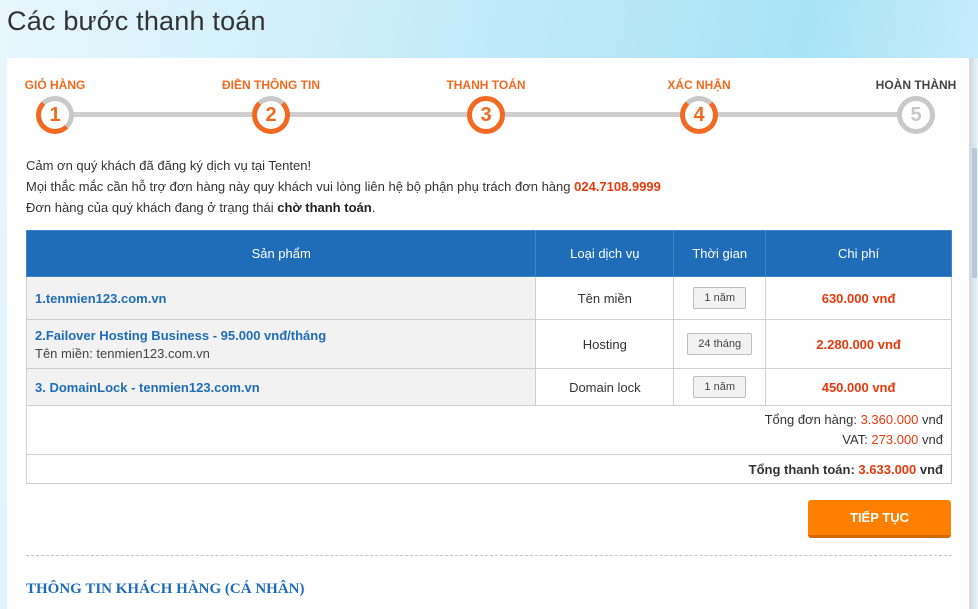  What do you see at coordinates (879, 519) in the screenshot?
I see `continue-button: TIẾP TỤC` at bounding box center [879, 519].